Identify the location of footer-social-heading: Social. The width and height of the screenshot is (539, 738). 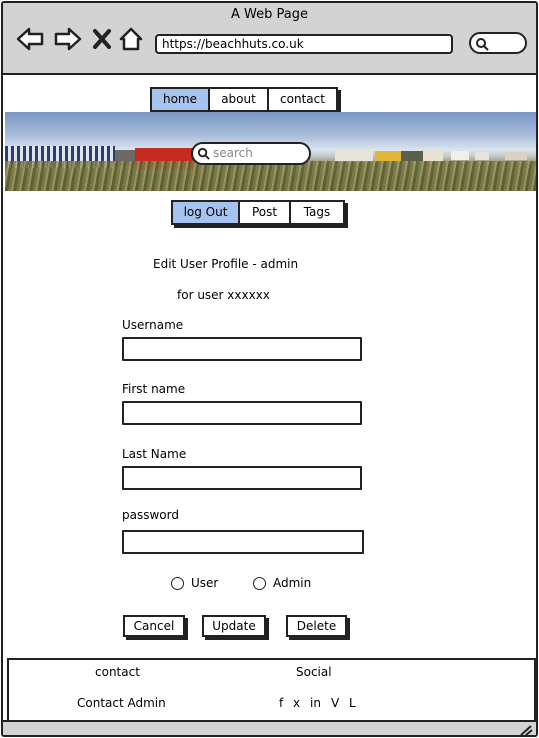
(314, 672).